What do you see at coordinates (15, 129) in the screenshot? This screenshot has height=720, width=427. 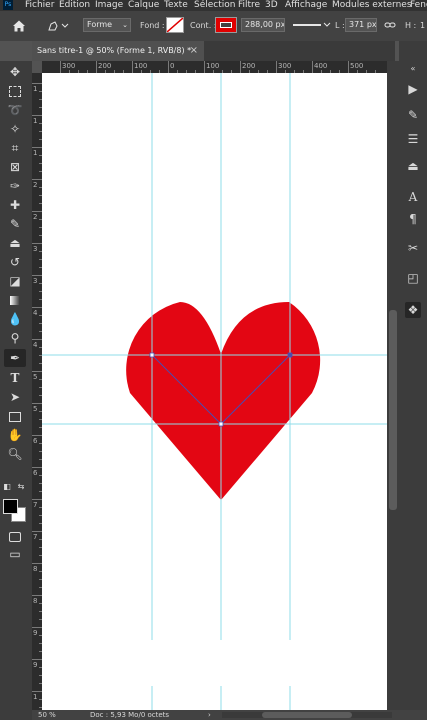 I see `magic-wand-tool-icon: ✧` at bounding box center [15, 129].